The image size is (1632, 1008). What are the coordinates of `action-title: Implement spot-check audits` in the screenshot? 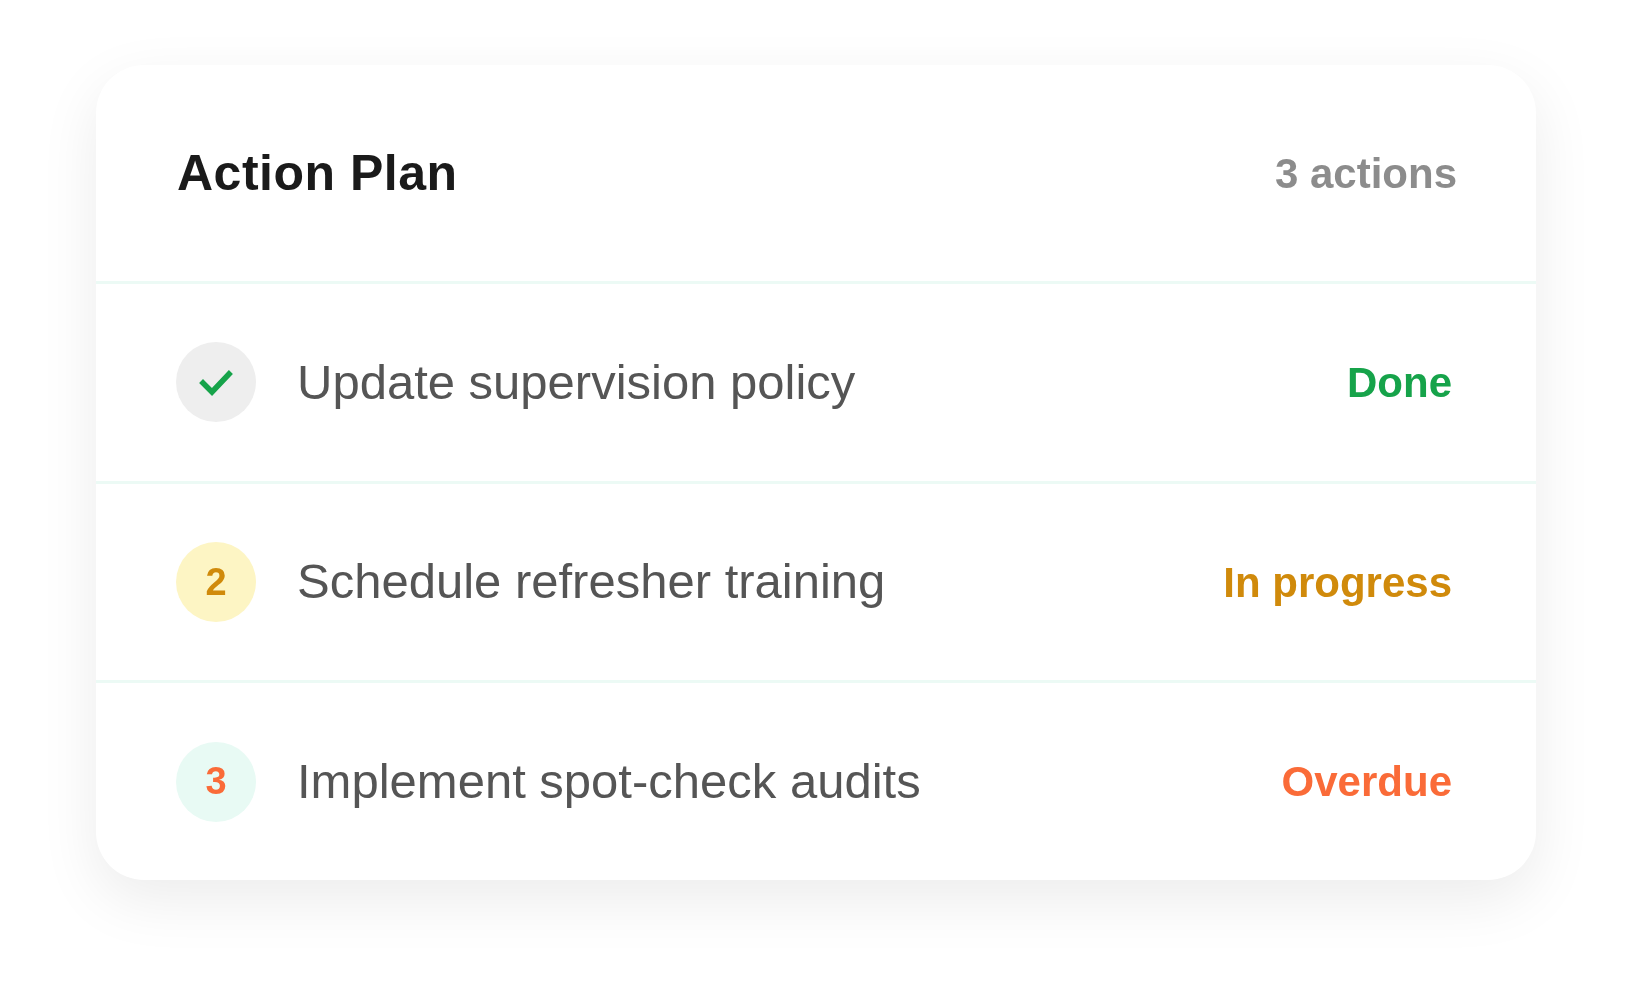 It's located at (609, 781).